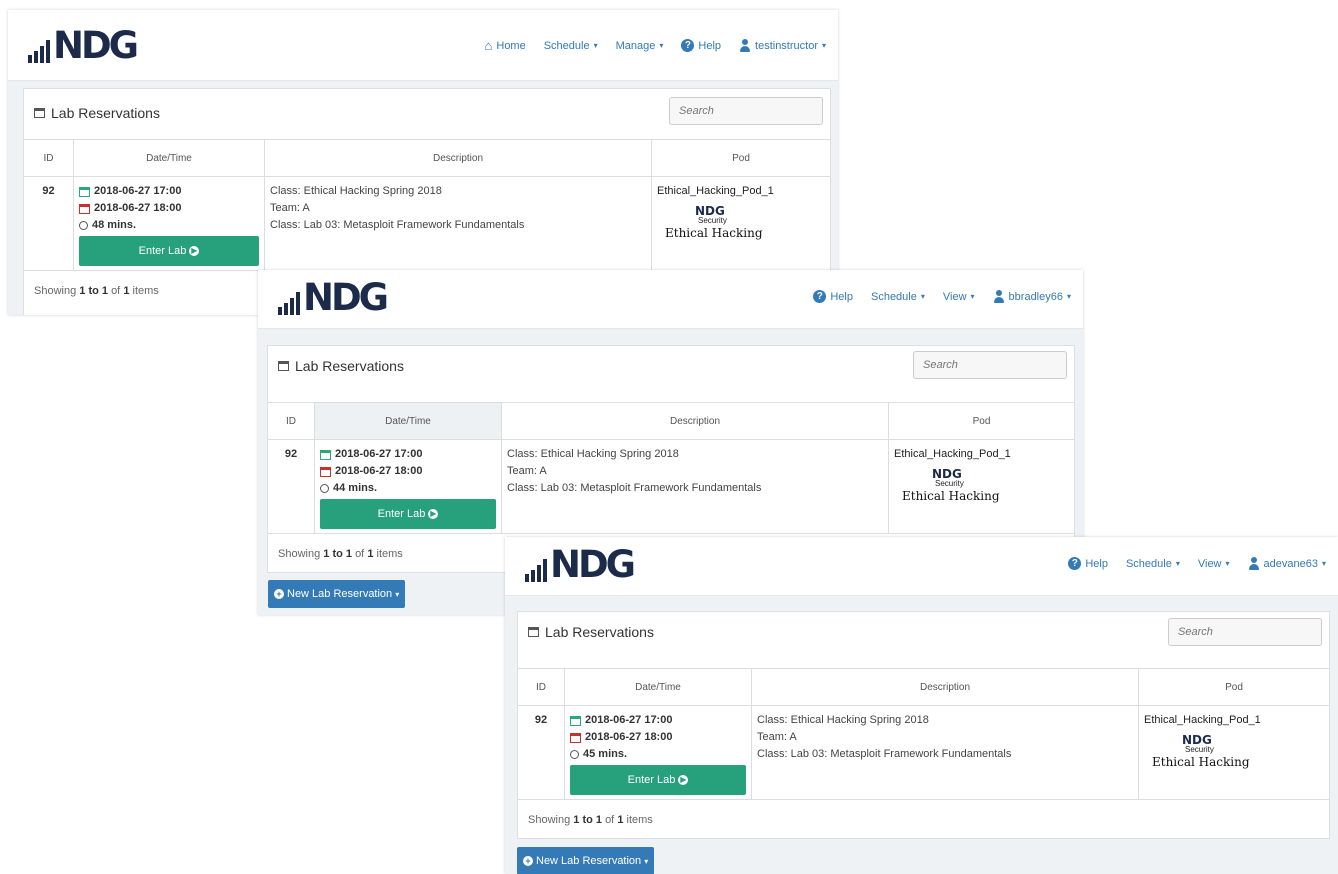 This screenshot has width=1338, height=874. Describe the element at coordinates (105, 113) in the screenshot. I see `panel-title-text: Lab Reservations` at that location.